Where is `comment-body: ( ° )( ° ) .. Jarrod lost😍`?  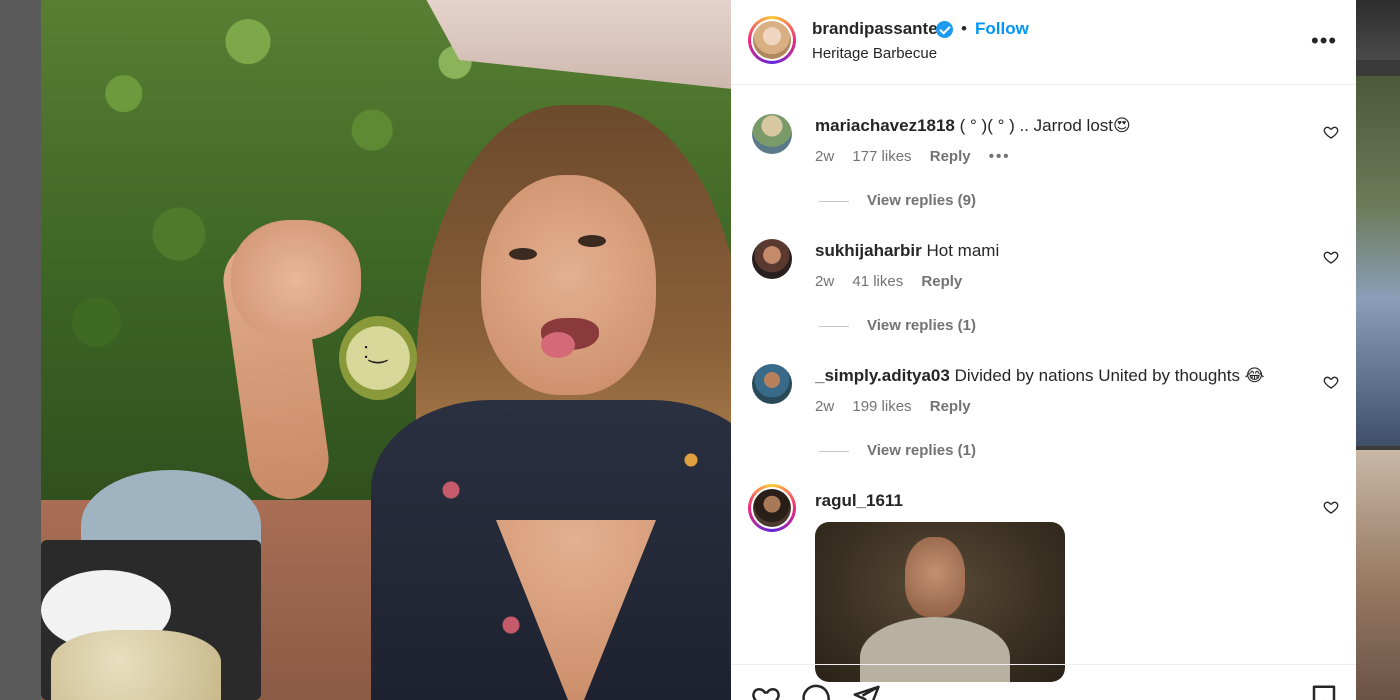 comment-body: ( ° )( ° ) .. Jarrod lost😍 is located at coordinates (1045, 125).